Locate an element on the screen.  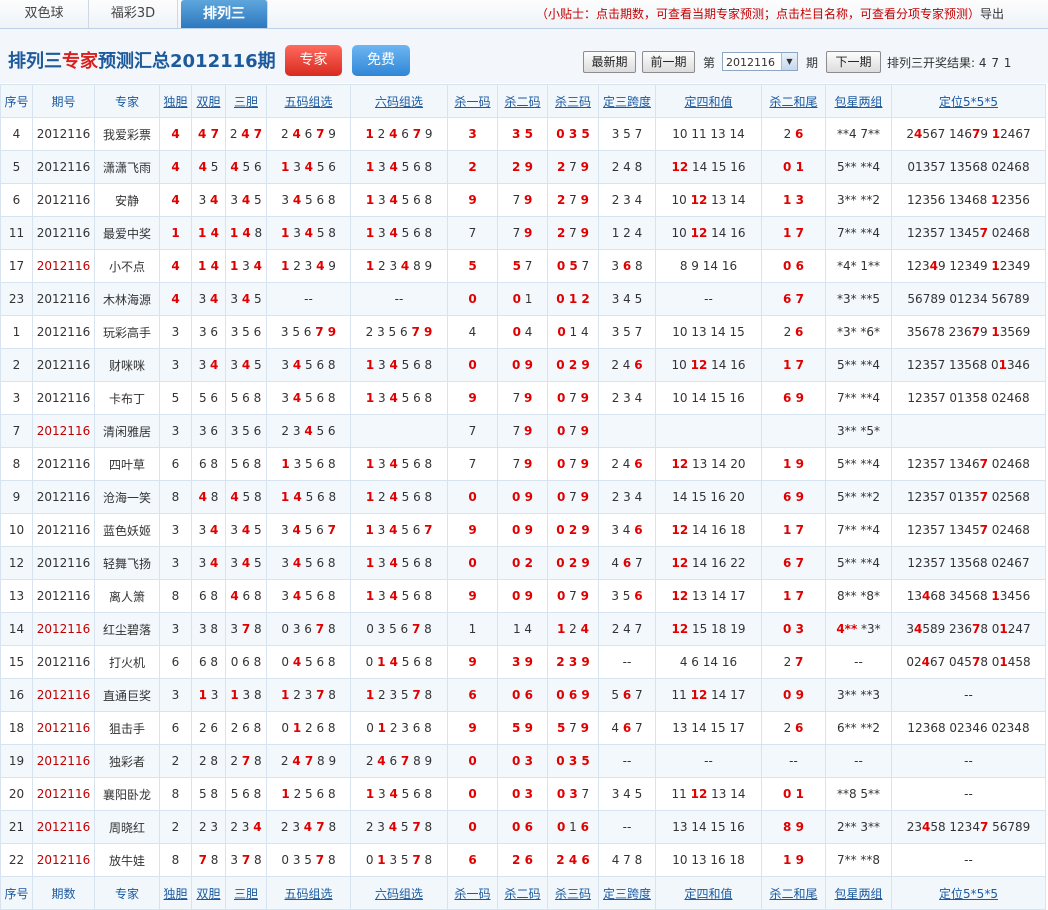
footer-col-6: 五码组选 is located at coordinates (308, 893).